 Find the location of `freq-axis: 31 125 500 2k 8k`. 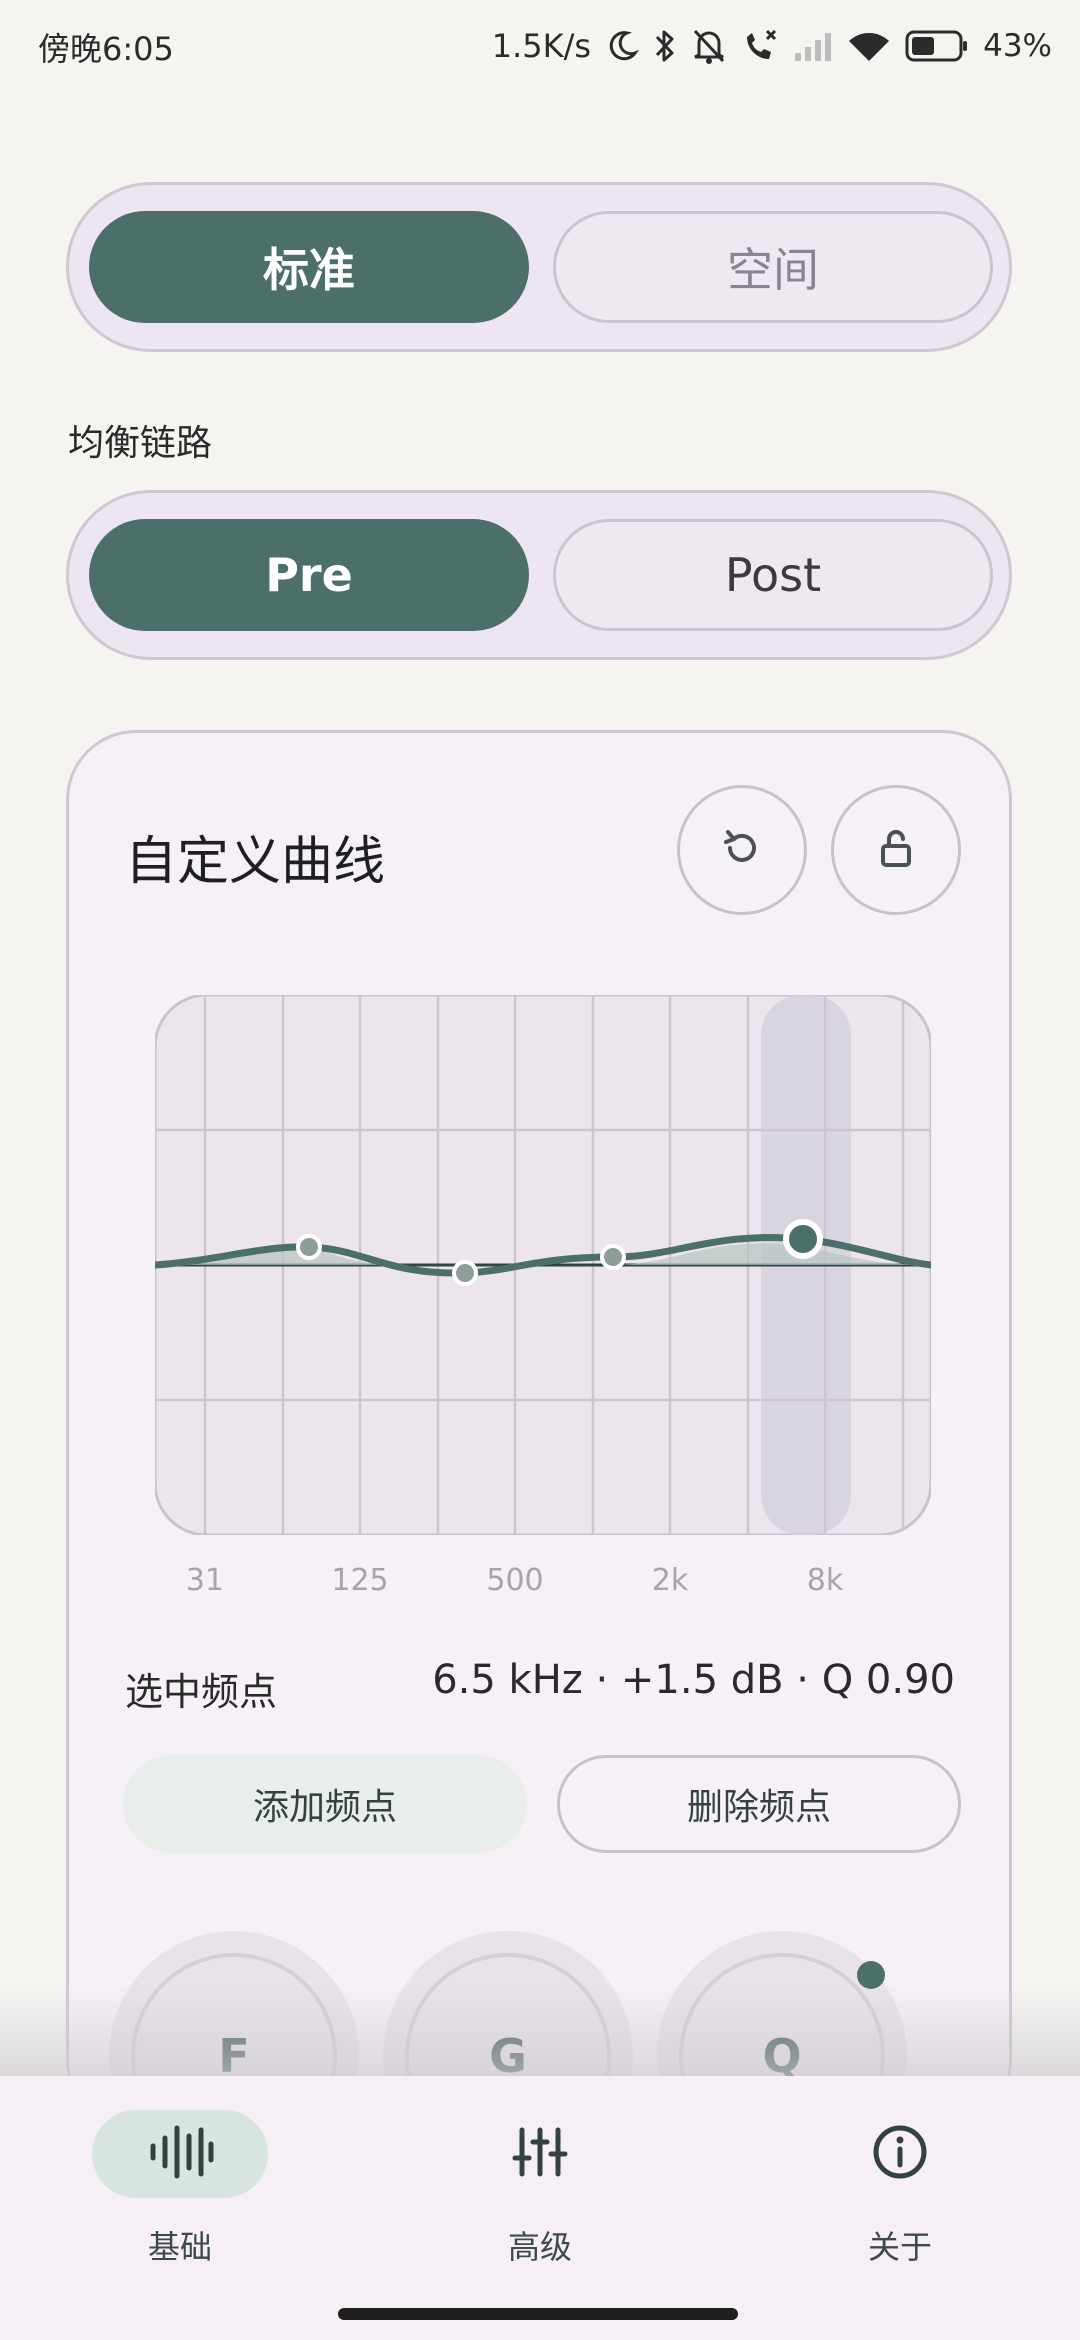

freq-axis: 31 125 500 2k 8k is located at coordinates (543, 1583).